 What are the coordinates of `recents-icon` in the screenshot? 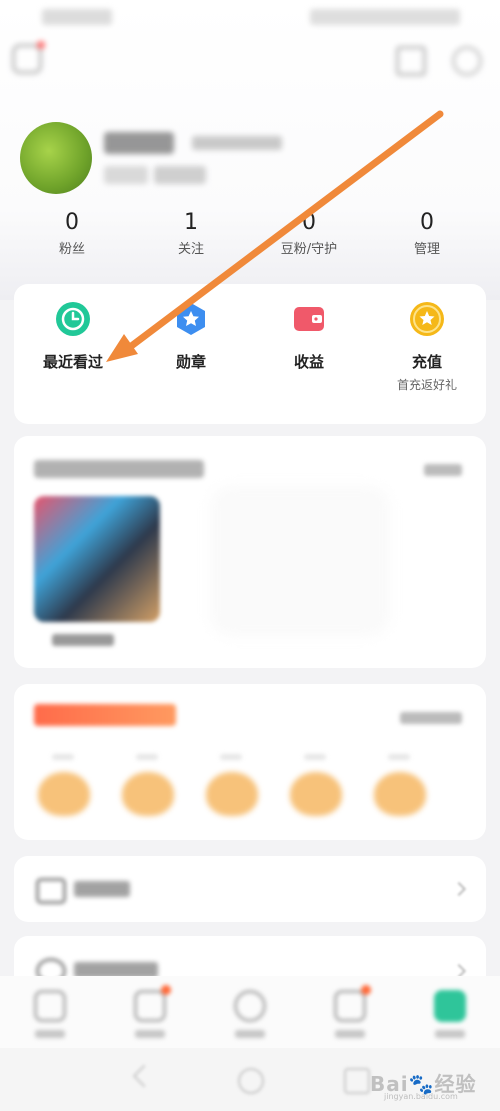 It's located at (357, 1081).